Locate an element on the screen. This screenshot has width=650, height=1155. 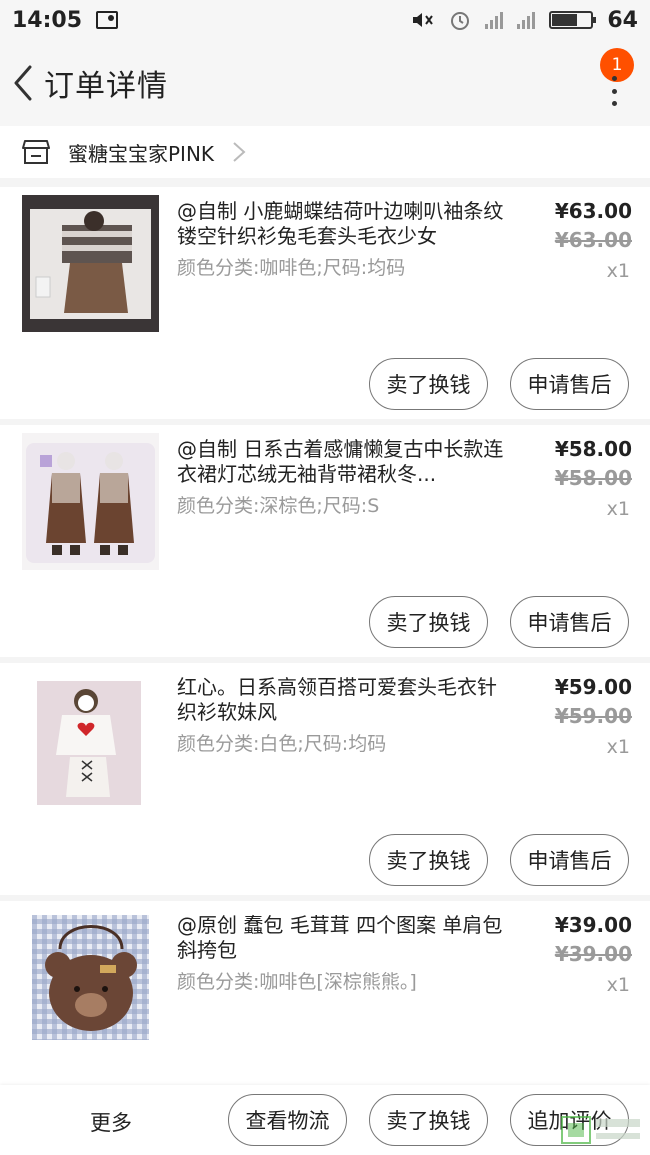
bottom-action-bar: 更多 查看物流 卖了换钱 追加评价 is located at coordinates (325, 1120).